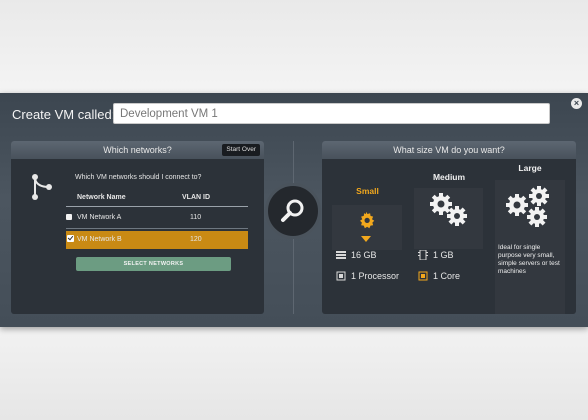 This screenshot has height=420, width=588. Describe the element at coordinates (364, 255) in the screenshot. I see `small-memory-value: 16 GB` at that location.